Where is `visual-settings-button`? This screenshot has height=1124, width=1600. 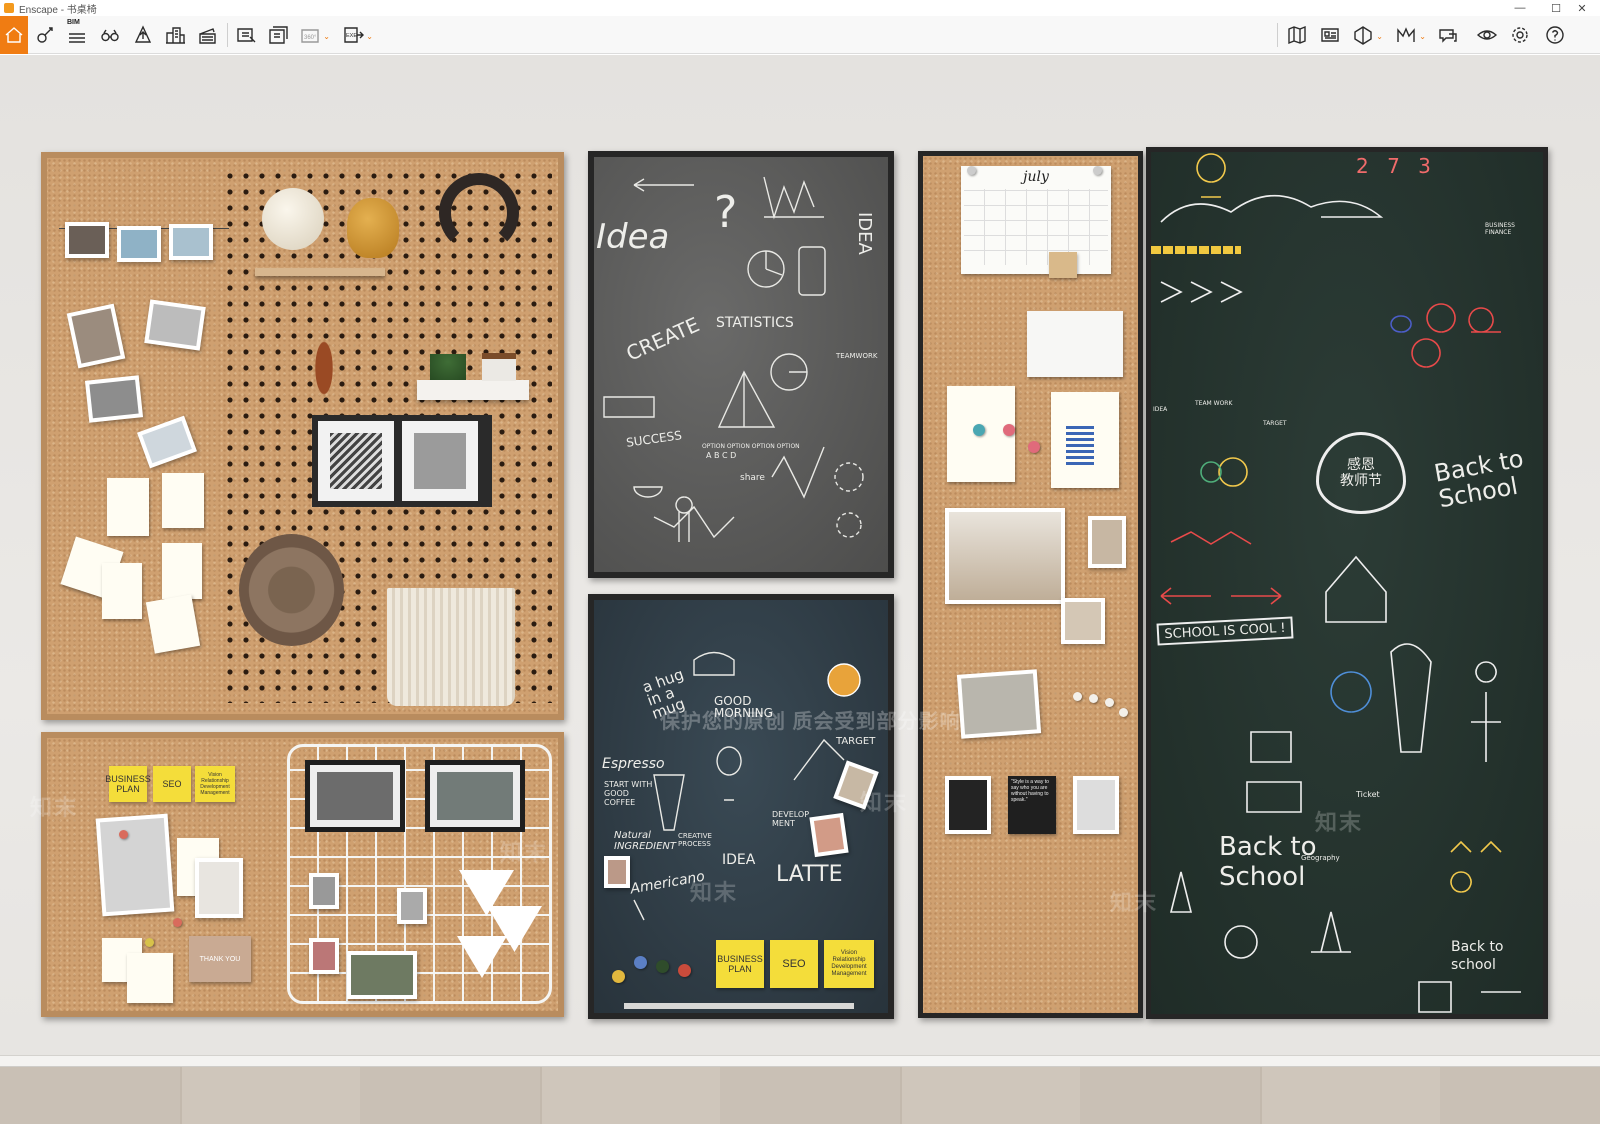 visual-settings-button is located at coordinates (1487, 35).